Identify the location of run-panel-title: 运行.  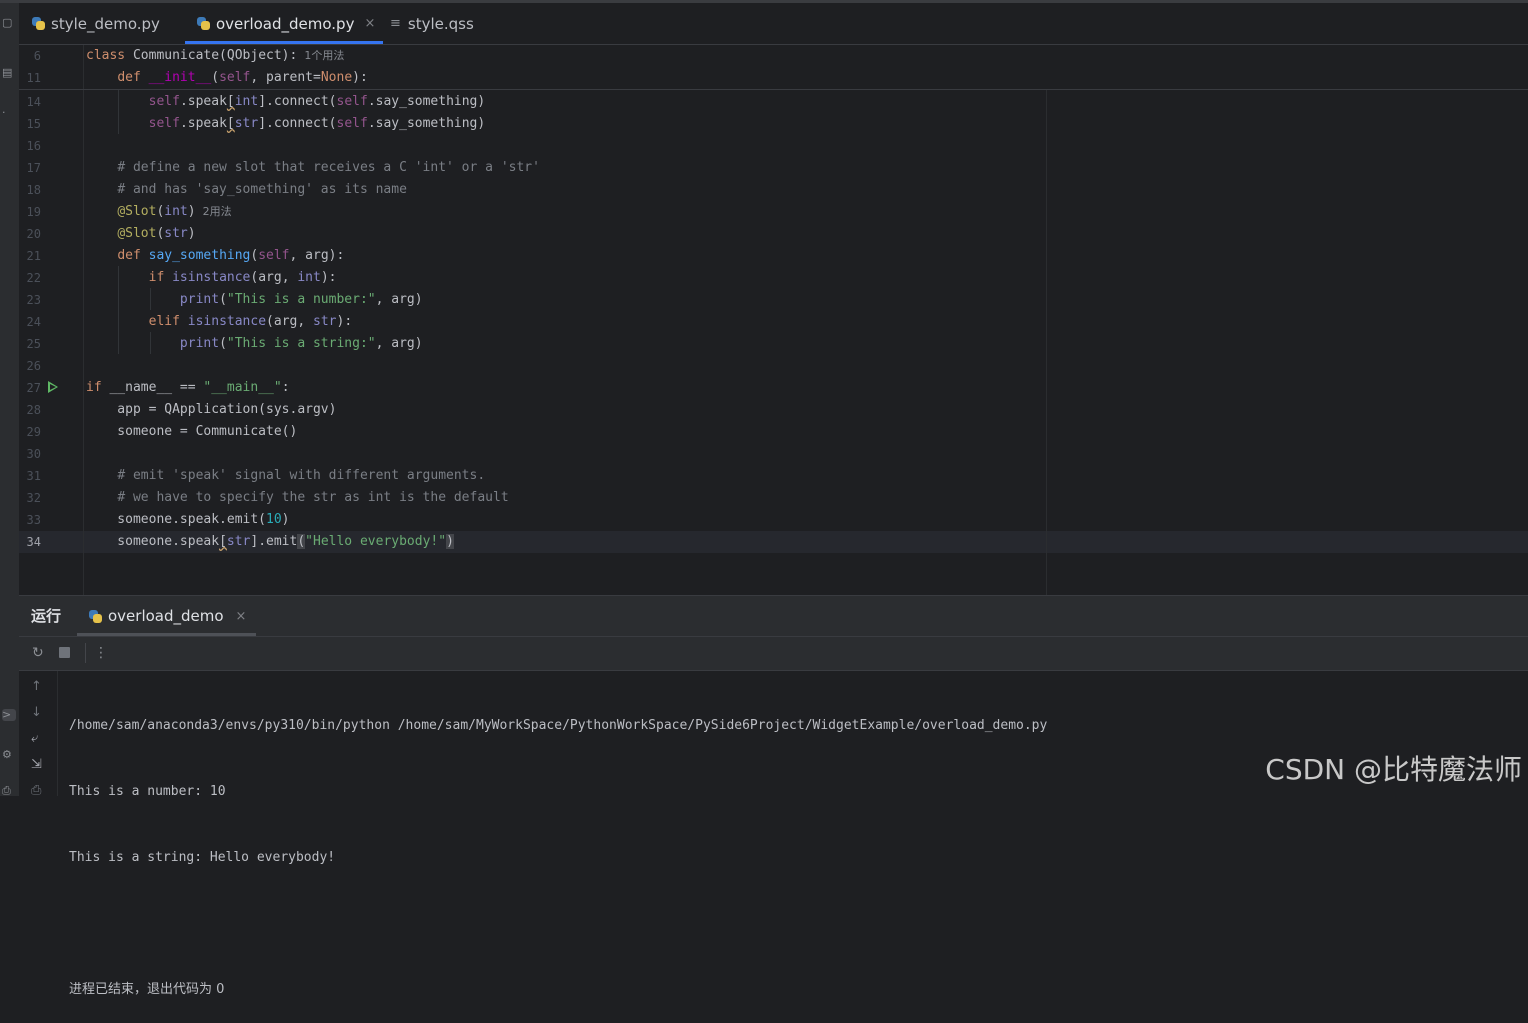
(46, 616).